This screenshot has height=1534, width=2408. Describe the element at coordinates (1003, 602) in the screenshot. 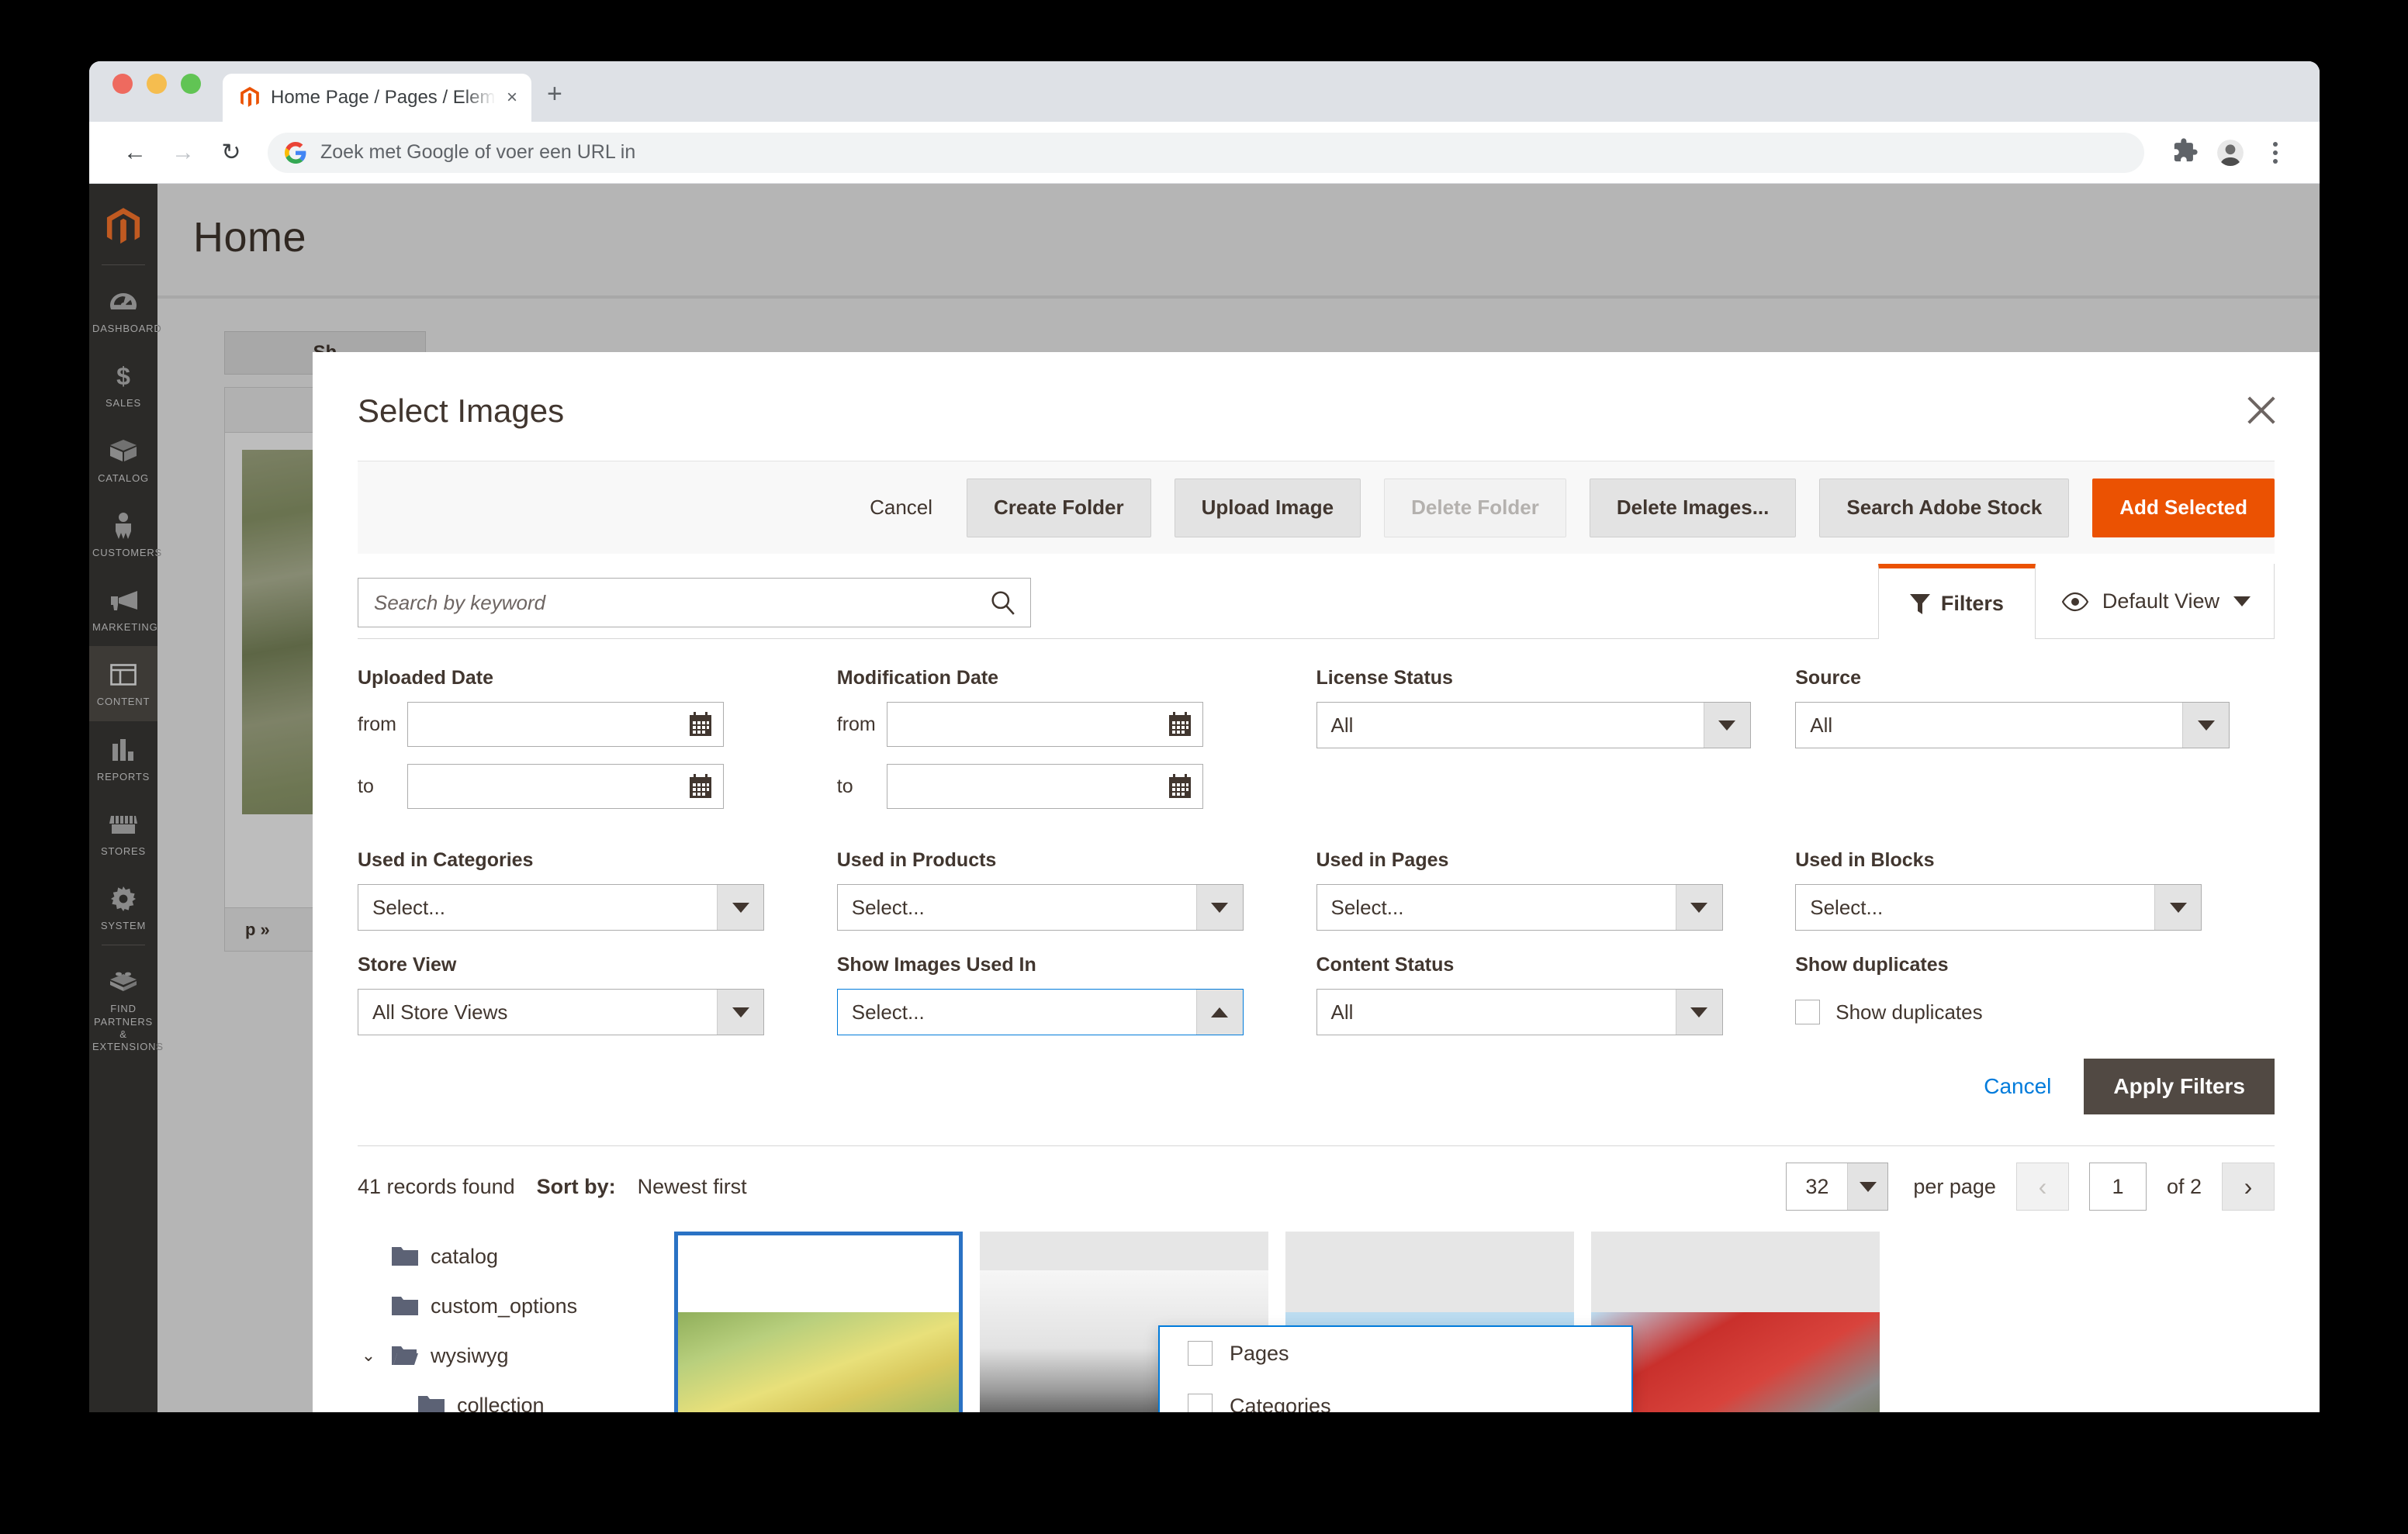

I see `search-icon` at that location.